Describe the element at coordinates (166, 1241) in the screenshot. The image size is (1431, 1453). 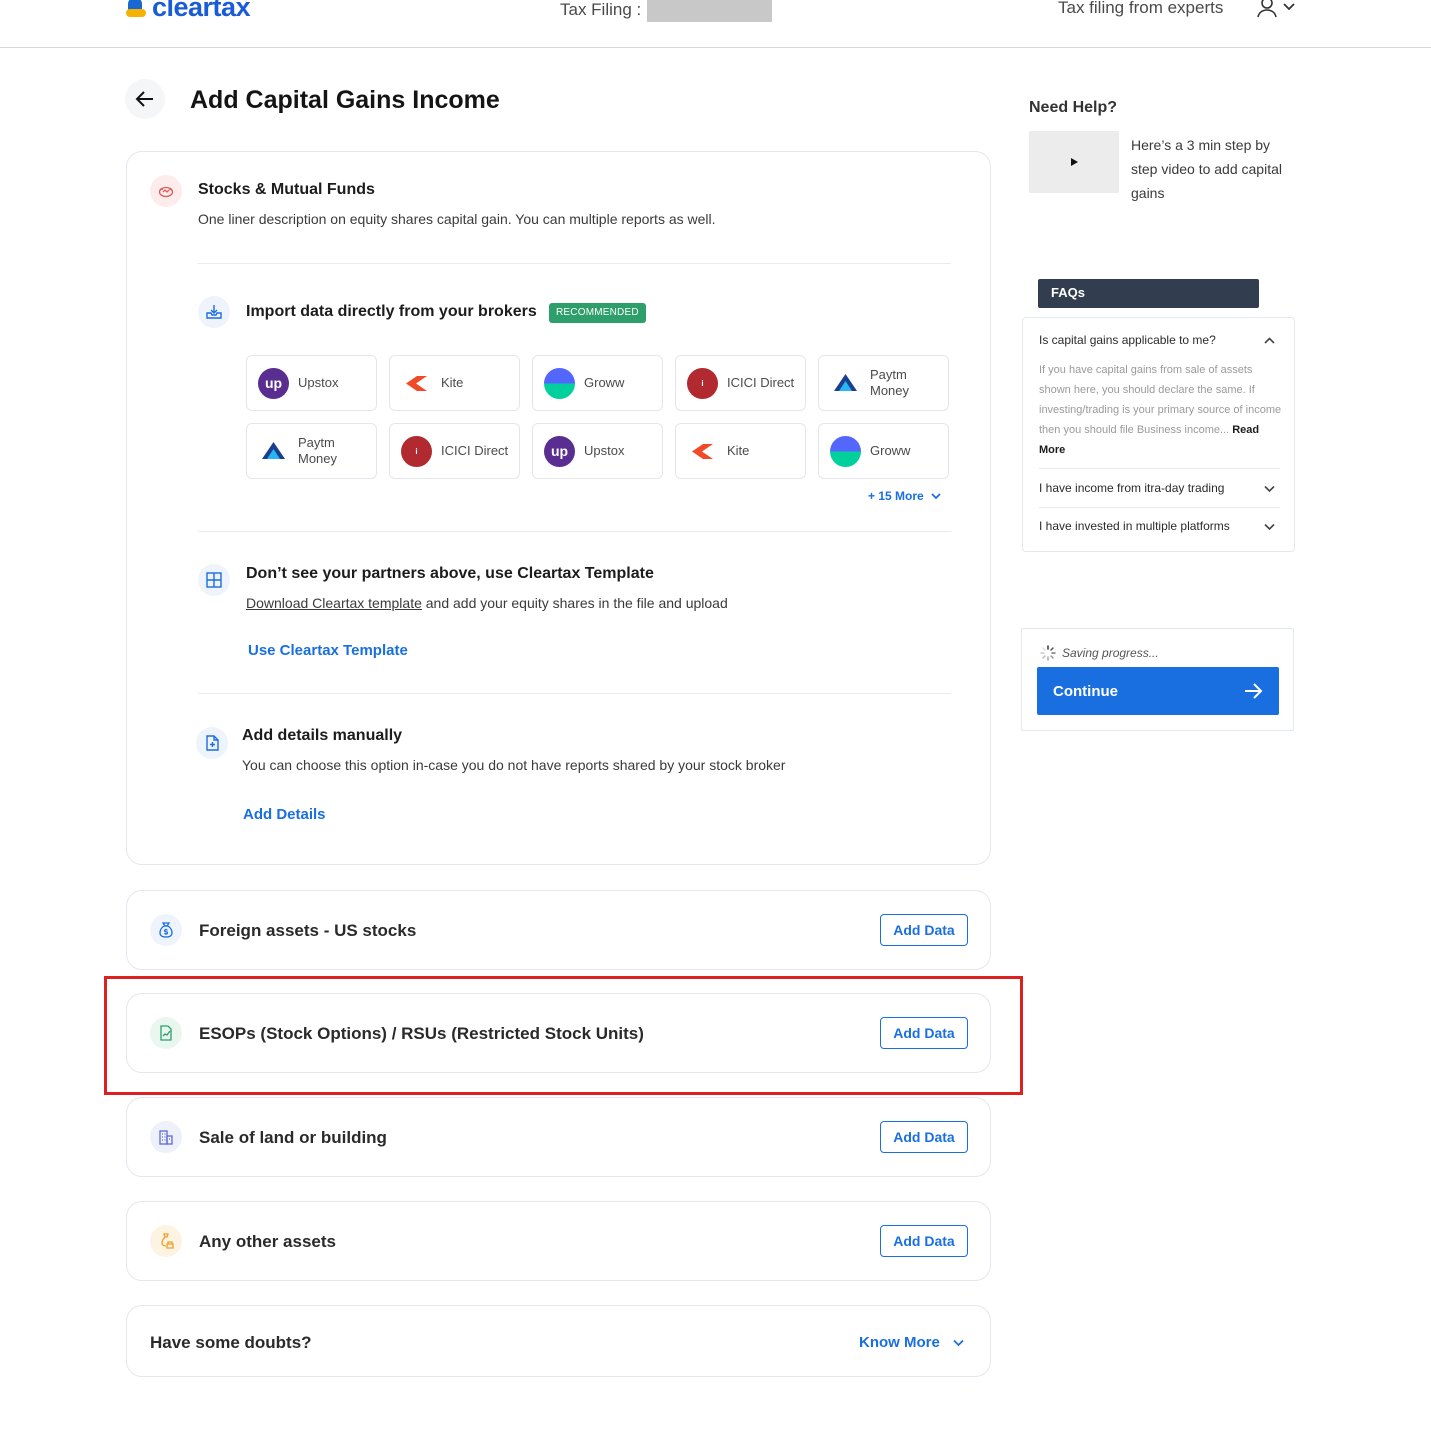
I see `assets-icon` at that location.